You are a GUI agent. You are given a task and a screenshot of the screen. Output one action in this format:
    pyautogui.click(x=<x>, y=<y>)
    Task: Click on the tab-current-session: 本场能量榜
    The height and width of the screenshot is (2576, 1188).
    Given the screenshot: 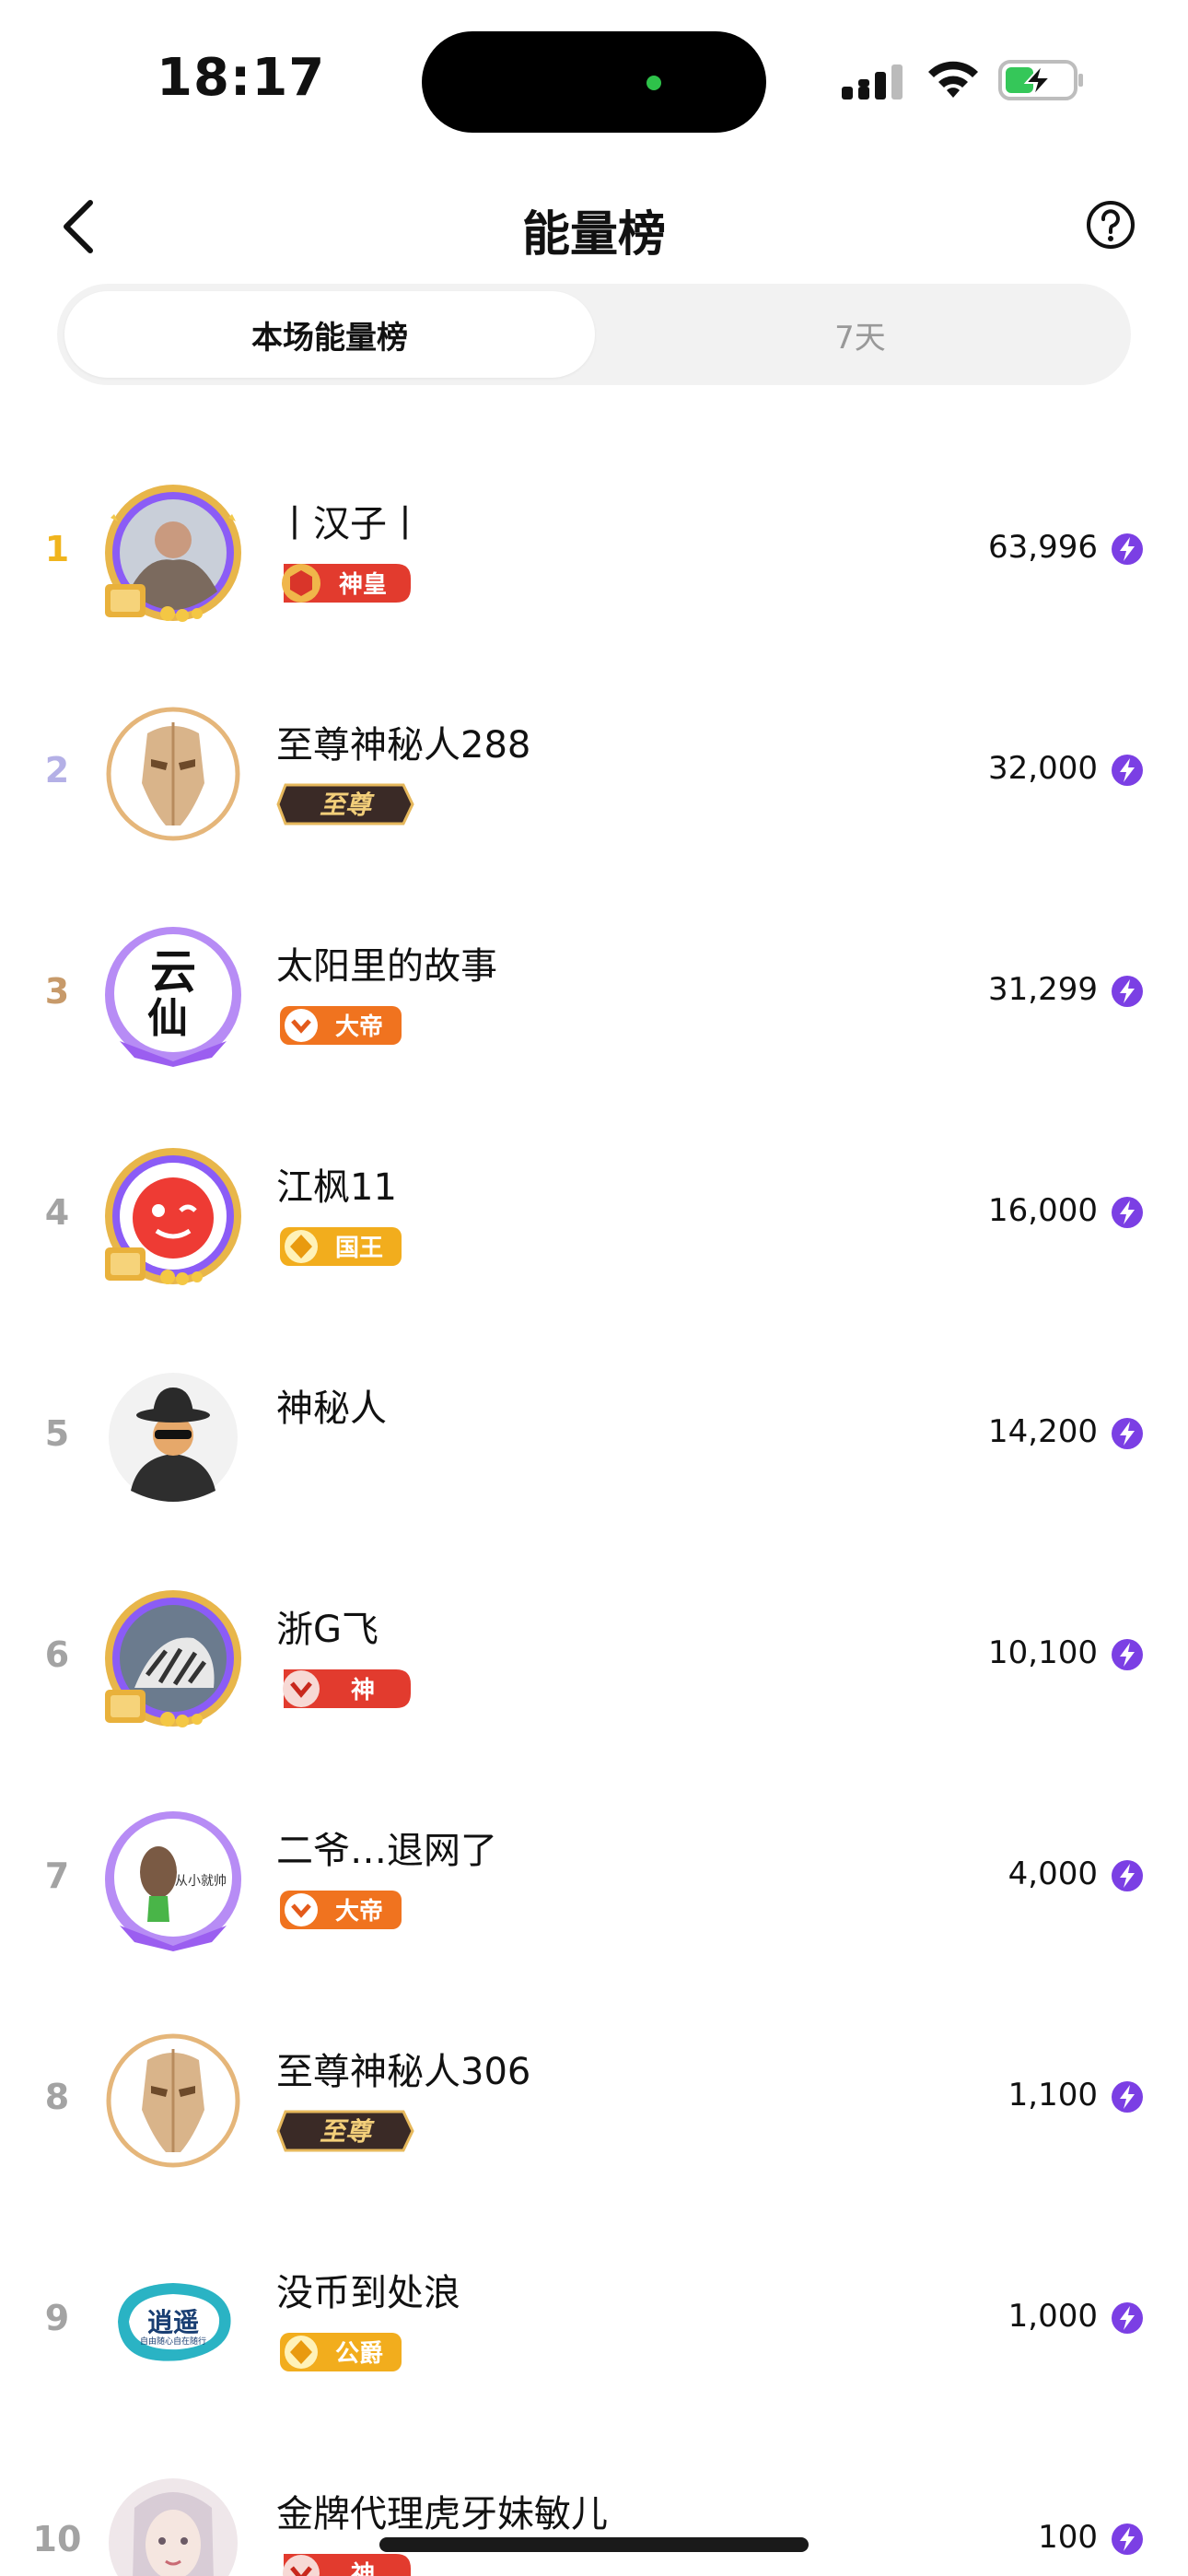 What is the action you would take?
    pyautogui.click(x=329, y=334)
    